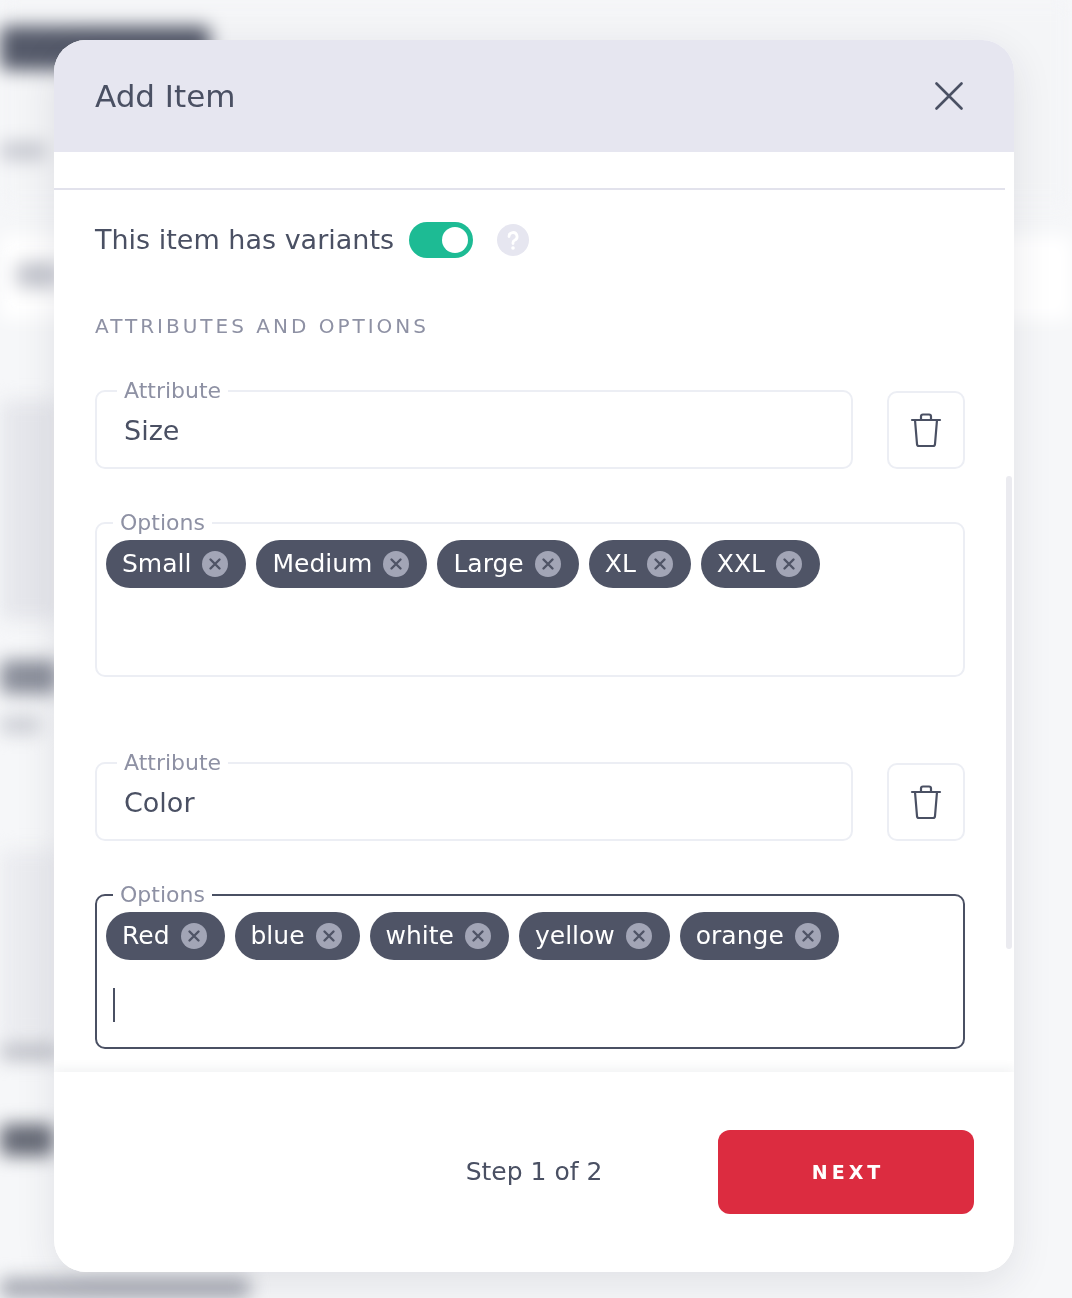  Describe the element at coordinates (488, 564) in the screenshot. I see `chip-label: Large` at that location.